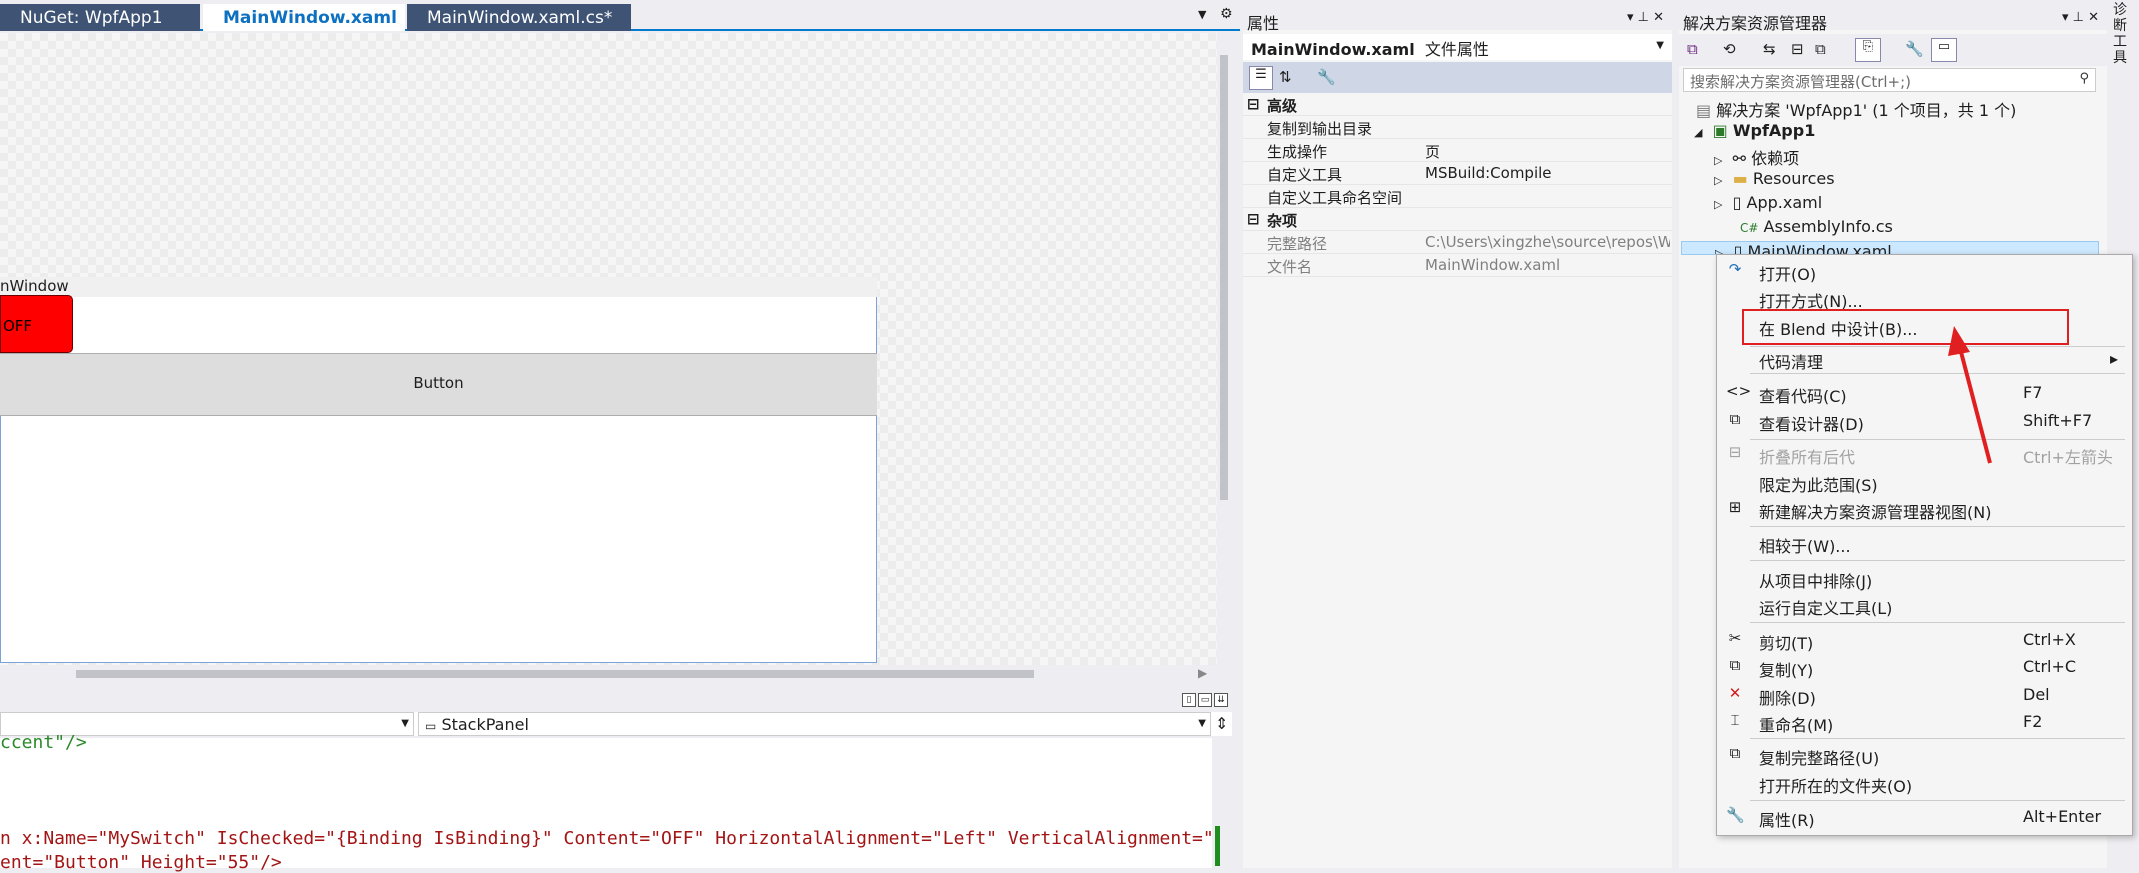 The height and width of the screenshot is (873, 2139). I want to click on tab-mainwindow-xaml: MainWindow.xaml⊣✕, so click(323, 17).